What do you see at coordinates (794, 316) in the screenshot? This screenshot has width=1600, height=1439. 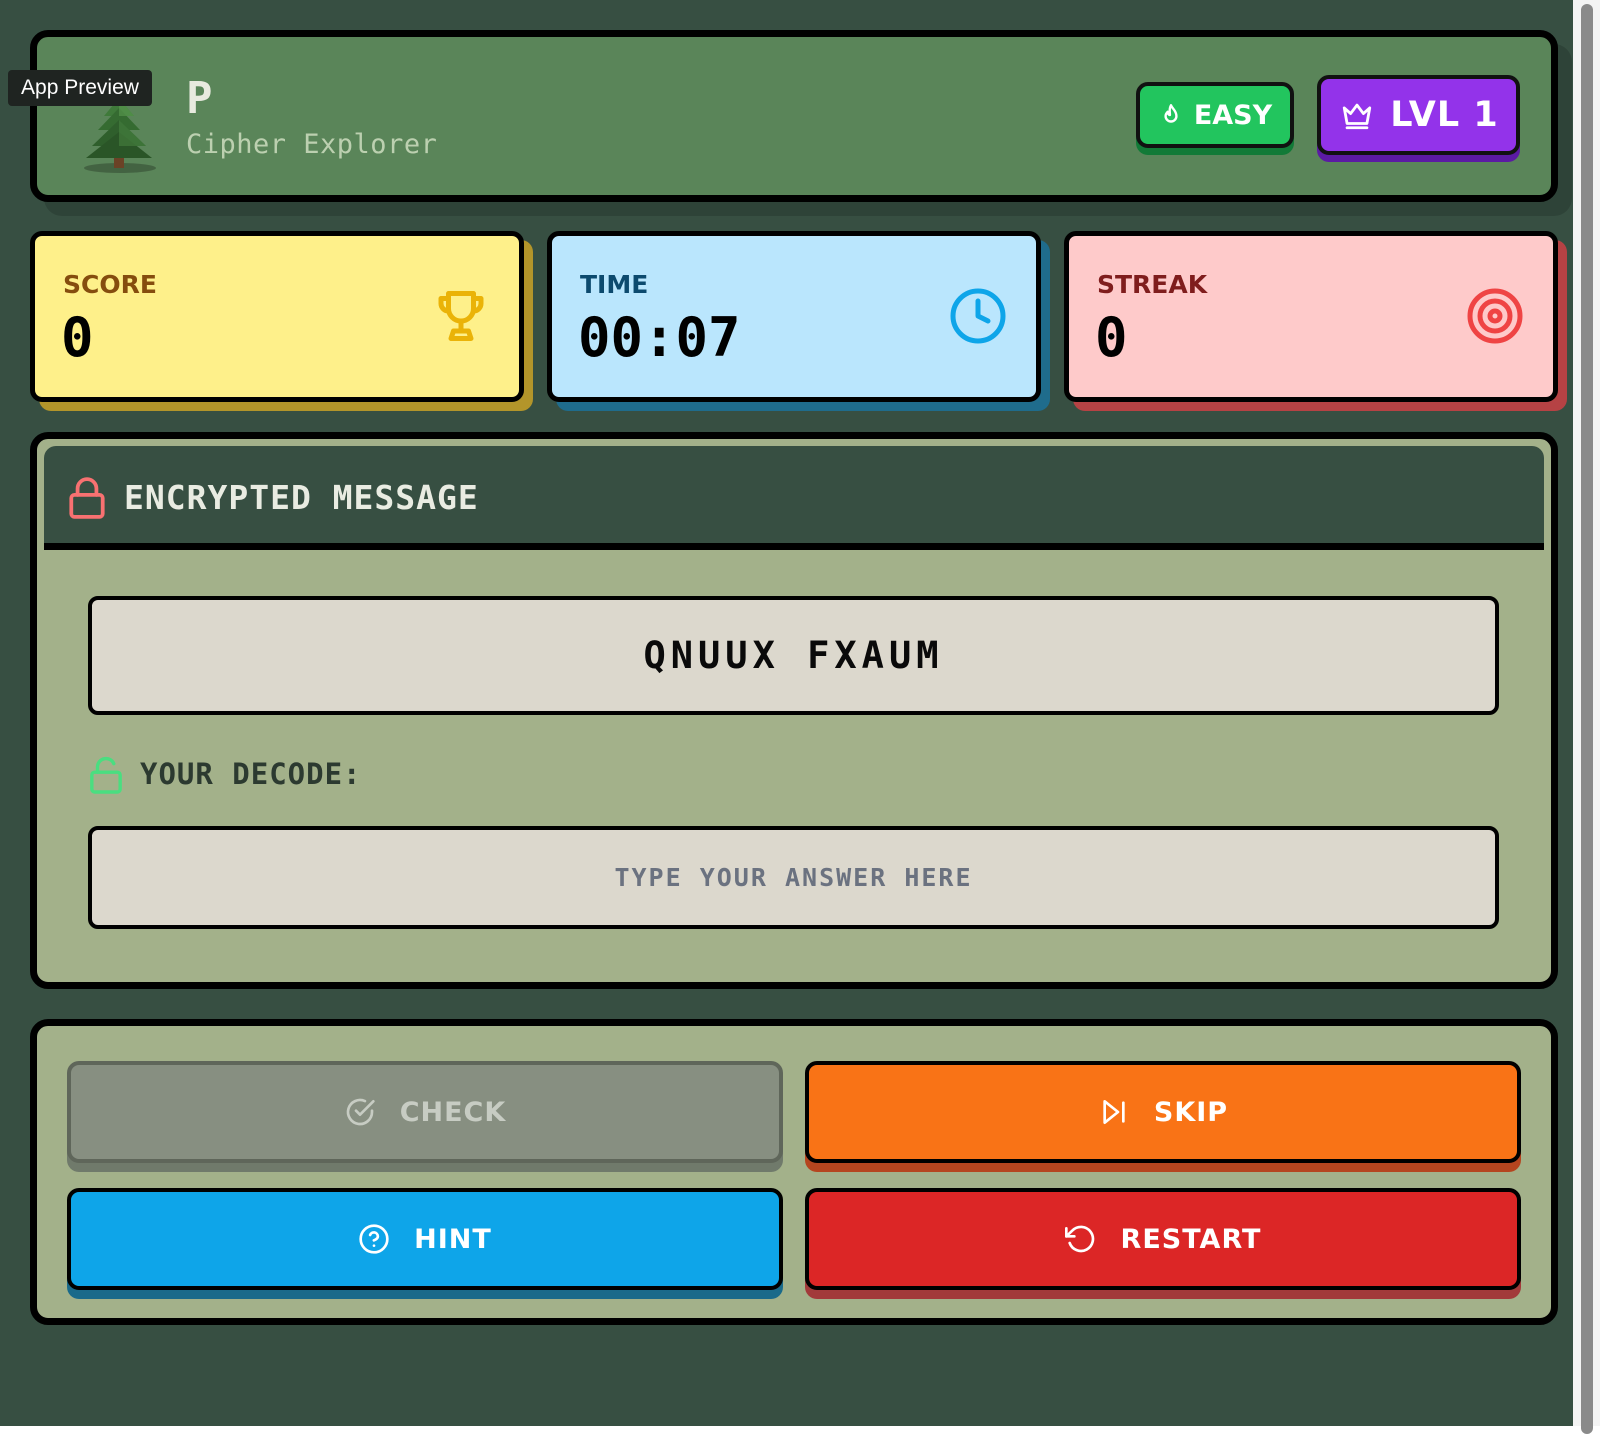 I see `time-card: TIME 00:07` at bounding box center [794, 316].